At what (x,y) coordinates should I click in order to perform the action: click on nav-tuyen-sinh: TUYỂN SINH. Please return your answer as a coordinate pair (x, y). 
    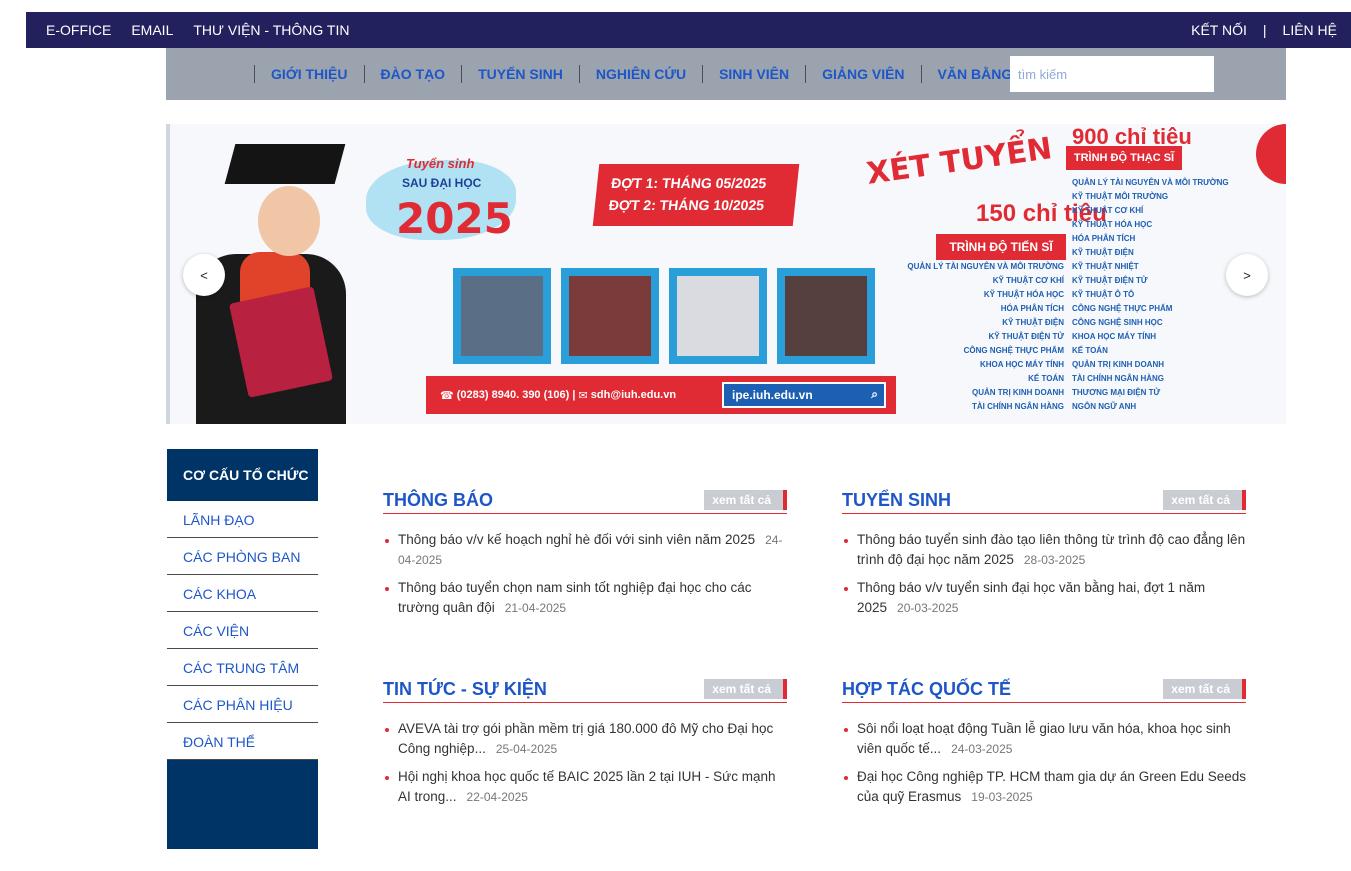
    Looking at the image, I should click on (520, 74).